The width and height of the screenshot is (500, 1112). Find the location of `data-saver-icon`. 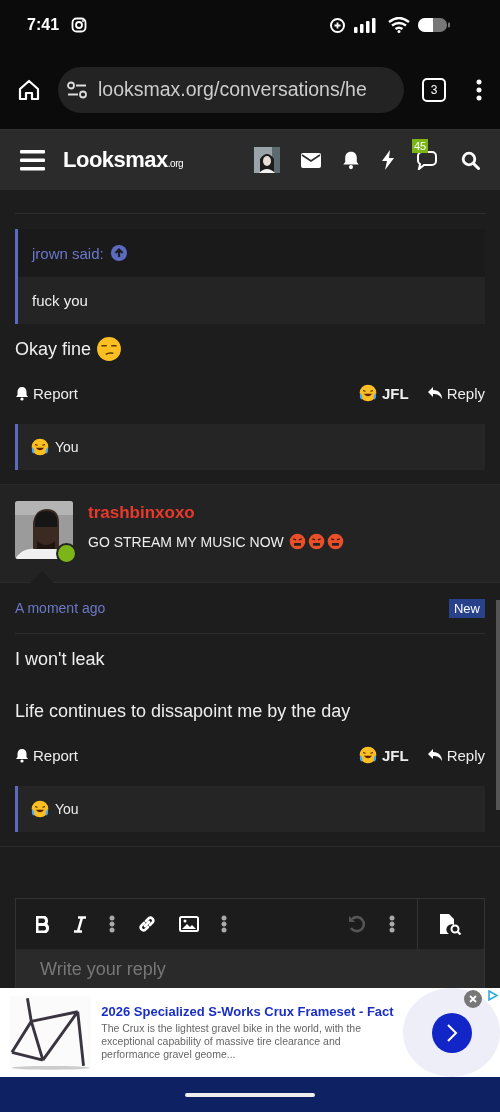

data-saver-icon is located at coordinates (337, 25).